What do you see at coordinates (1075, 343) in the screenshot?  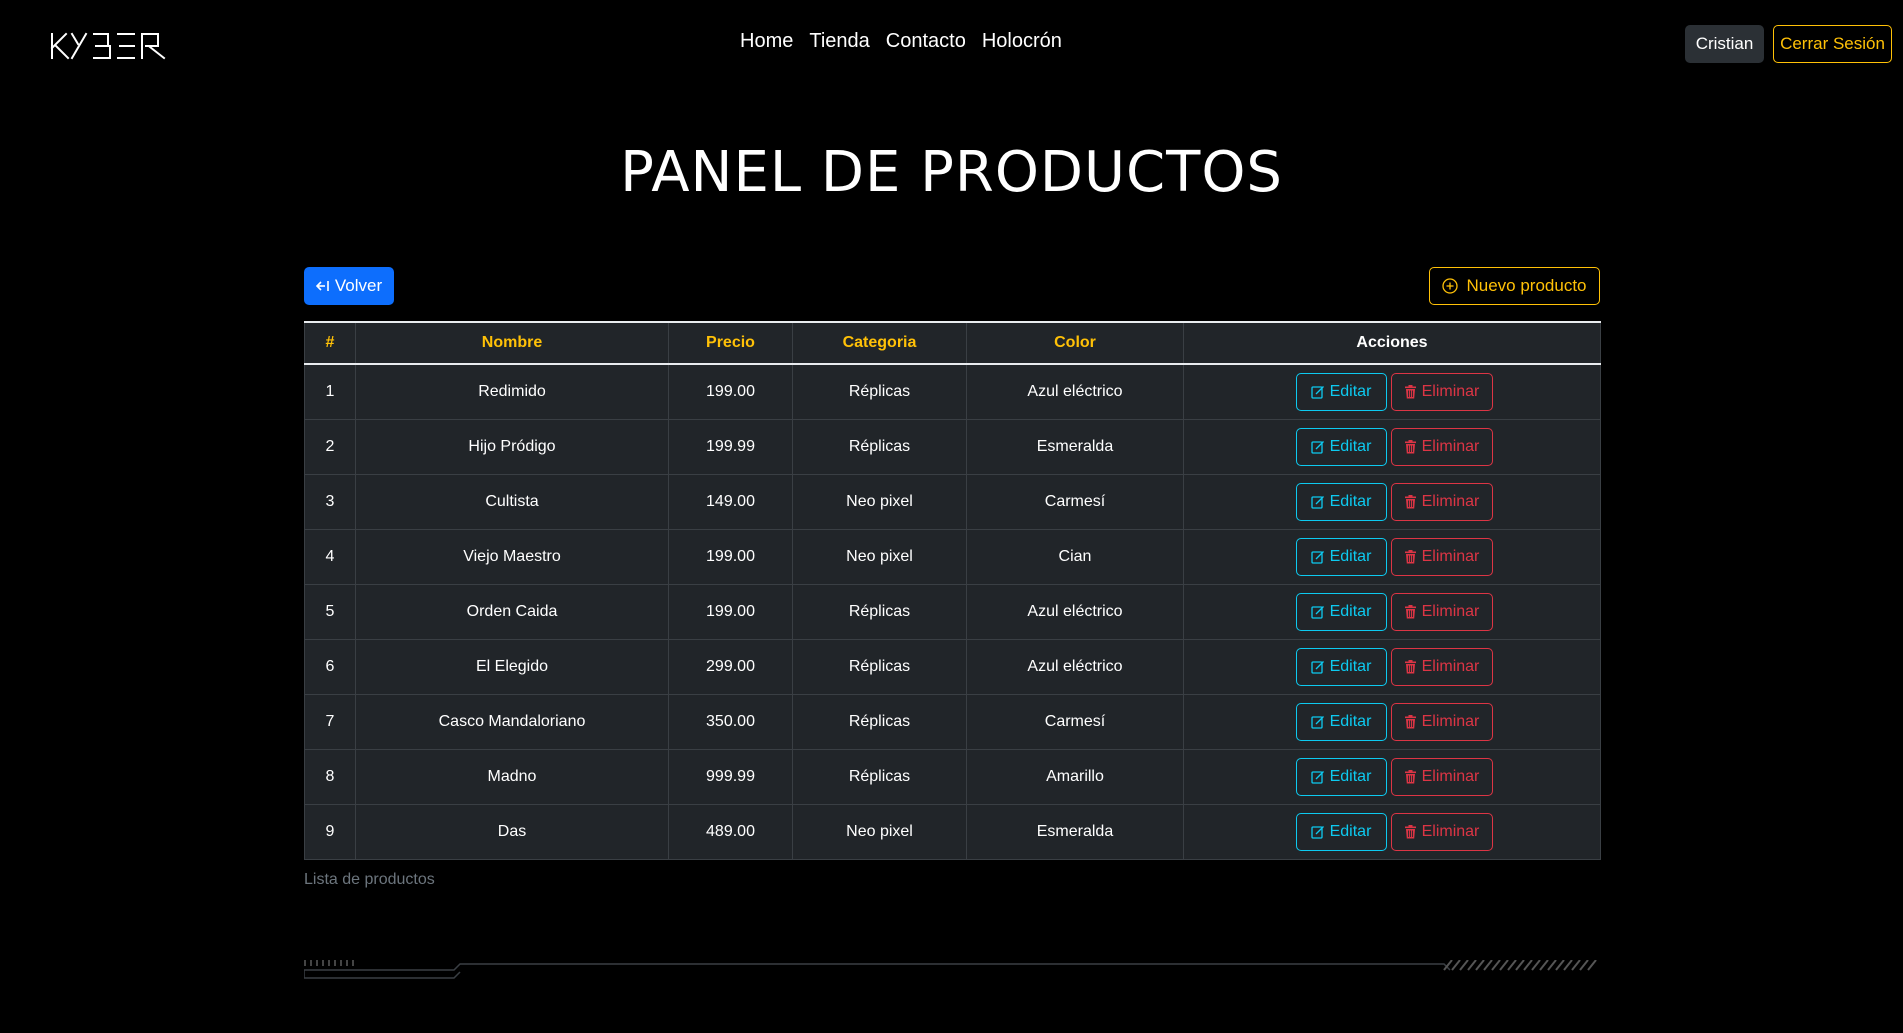 I see `header-color: Color` at bounding box center [1075, 343].